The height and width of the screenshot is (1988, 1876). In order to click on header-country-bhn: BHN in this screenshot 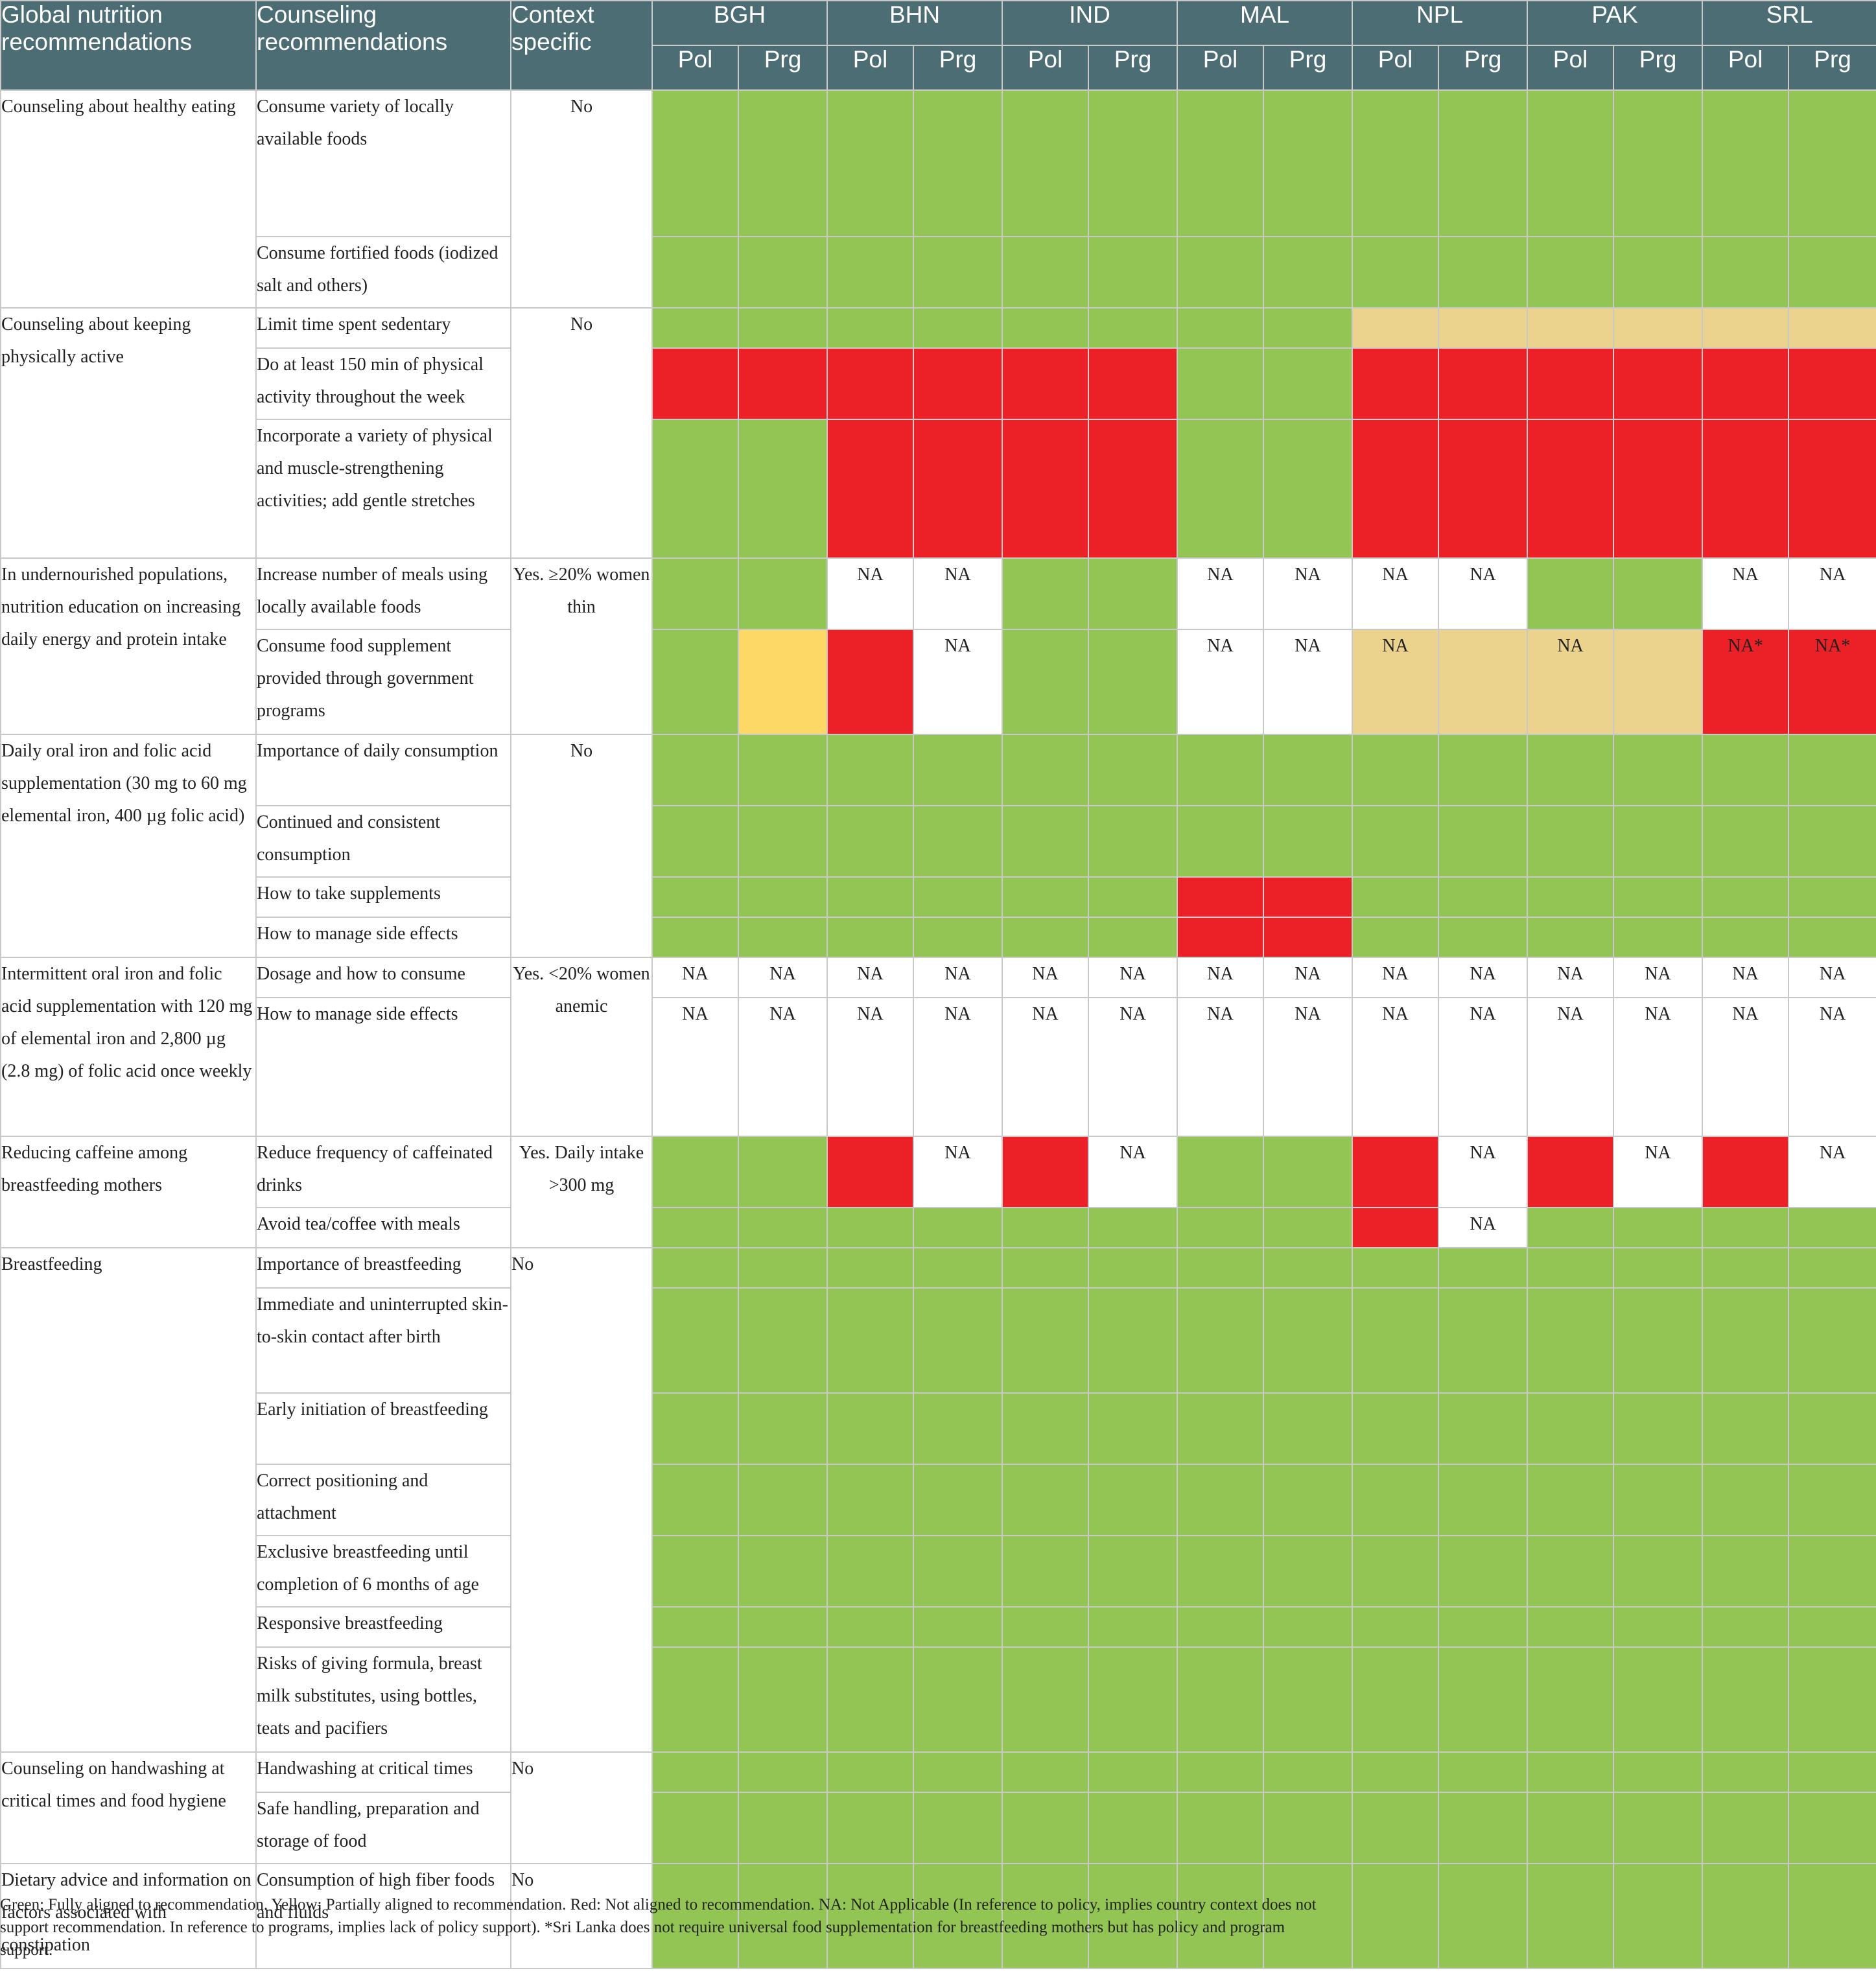, I will do `click(915, 23)`.